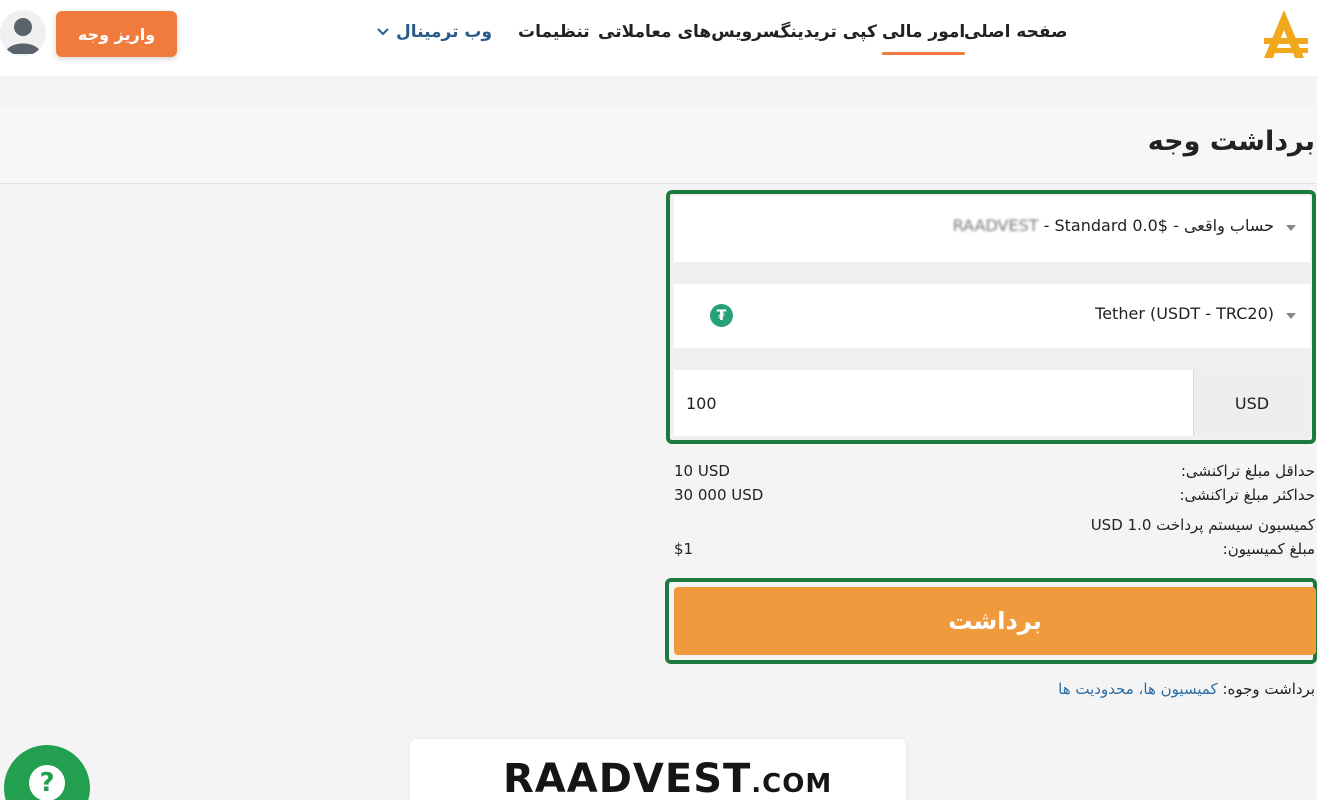  What do you see at coordinates (1223, 225) in the screenshot?
I see `account-type-text: حساب واقعی -` at bounding box center [1223, 225].